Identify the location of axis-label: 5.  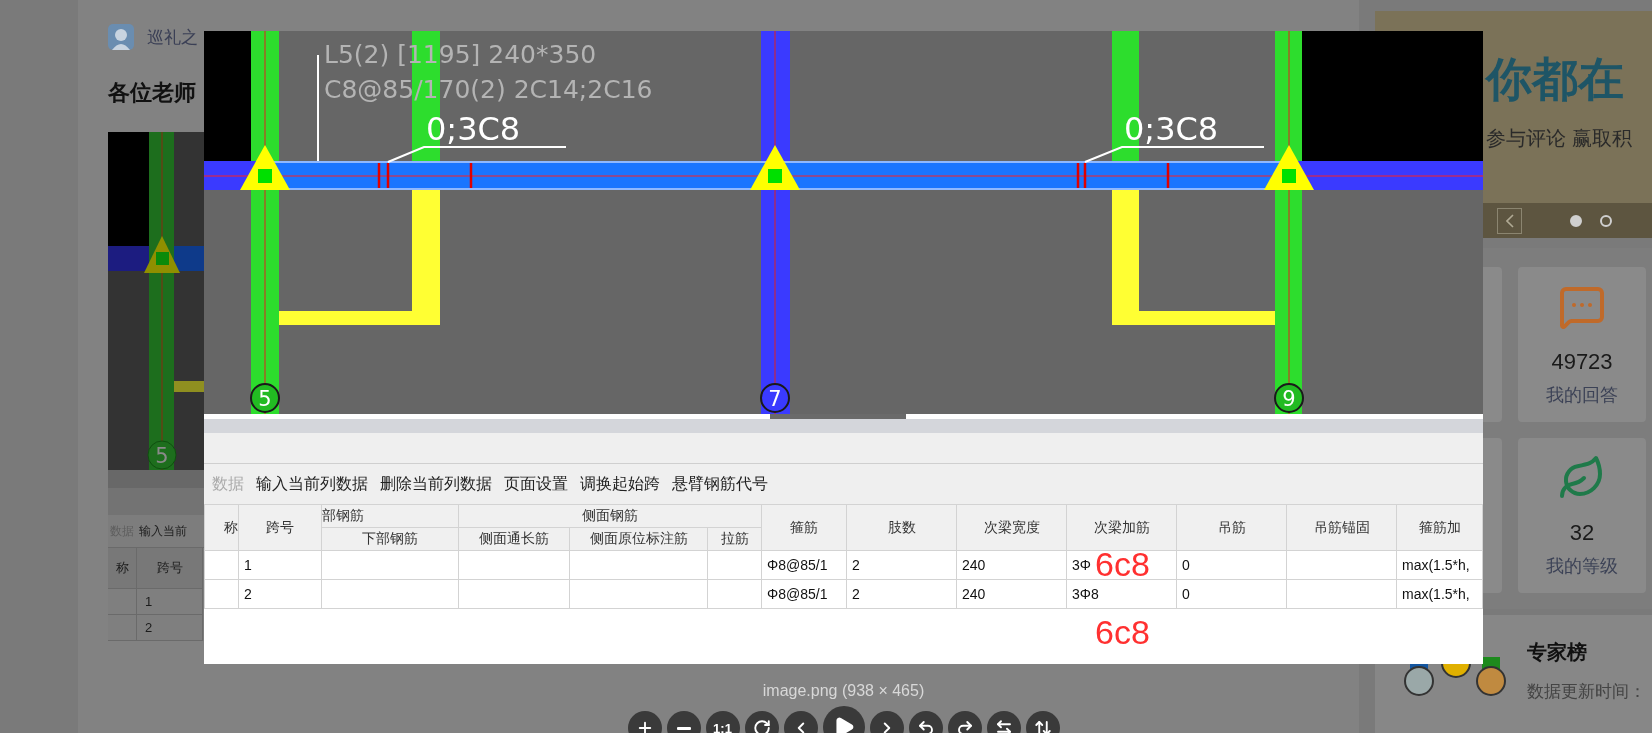
(265, 399).